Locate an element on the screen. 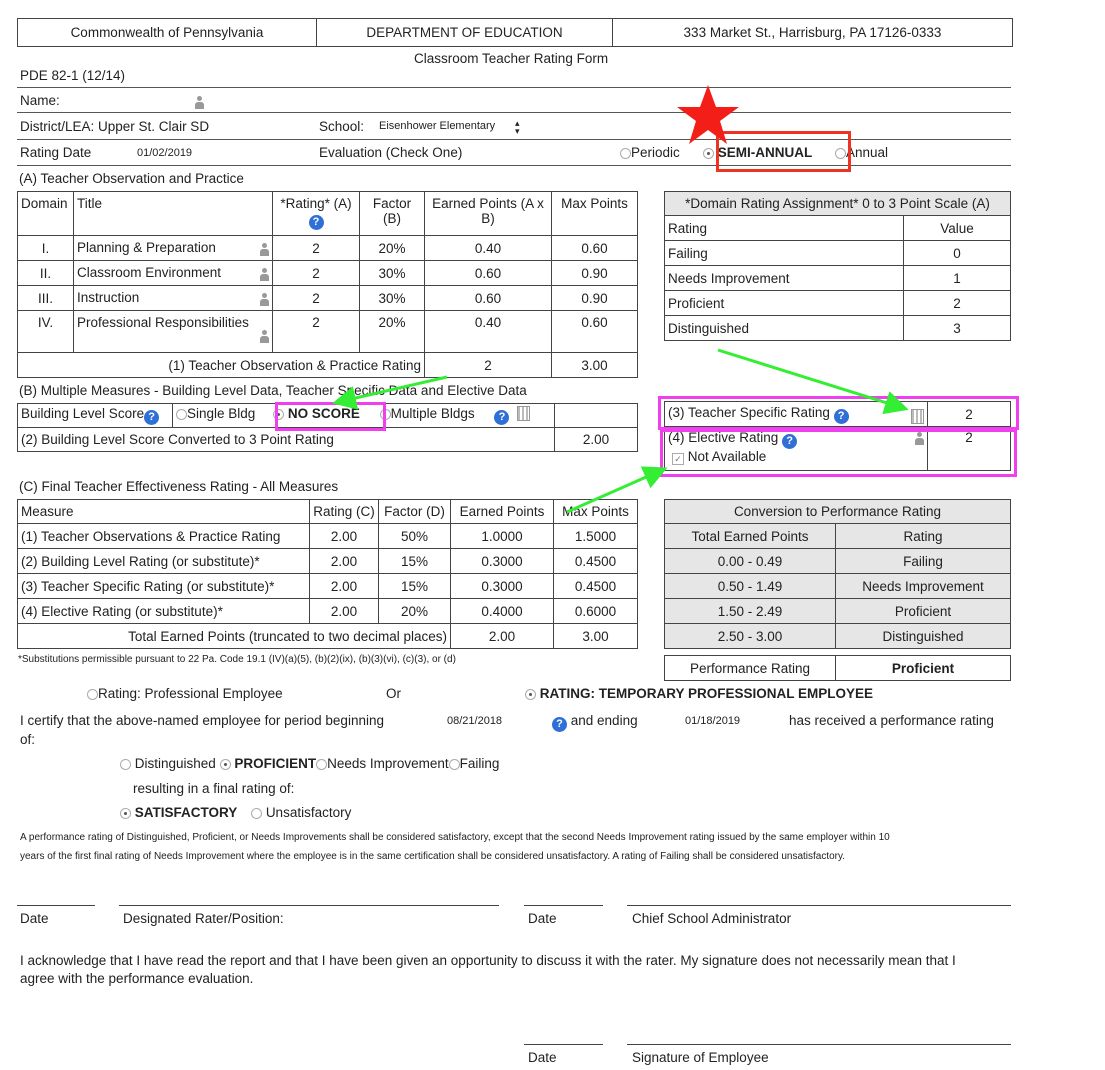  arrow-to-no-score is located at coordinates (390, 392).